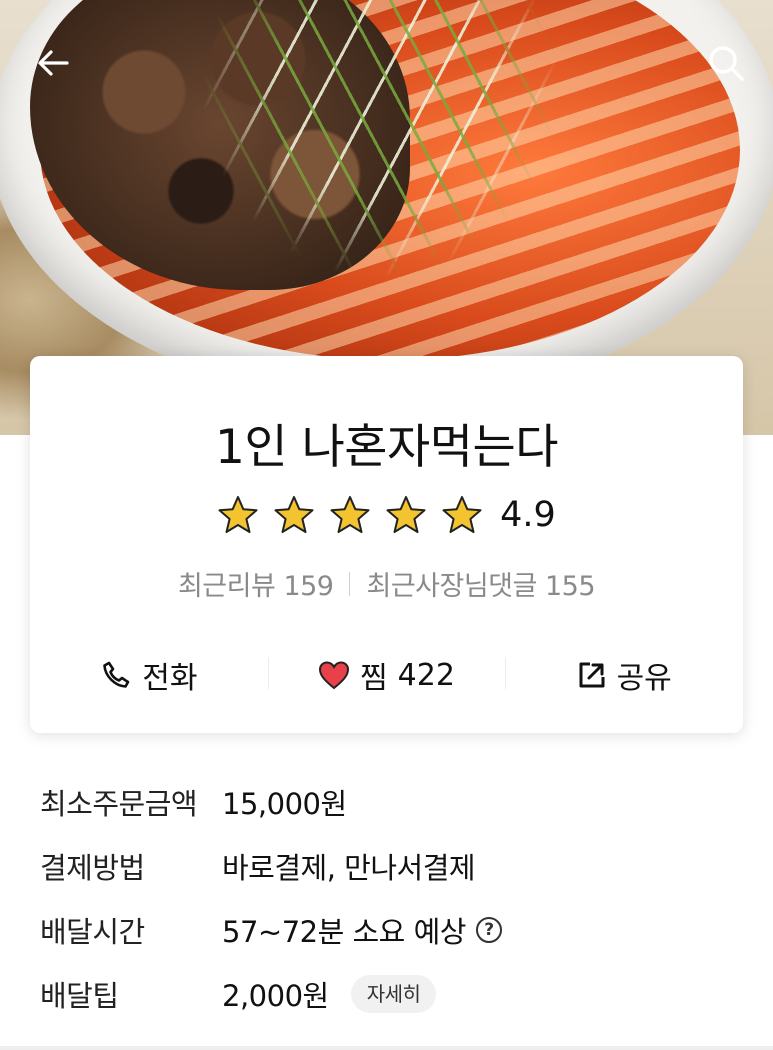  I want to click on section-divider, so click(386, 1048).